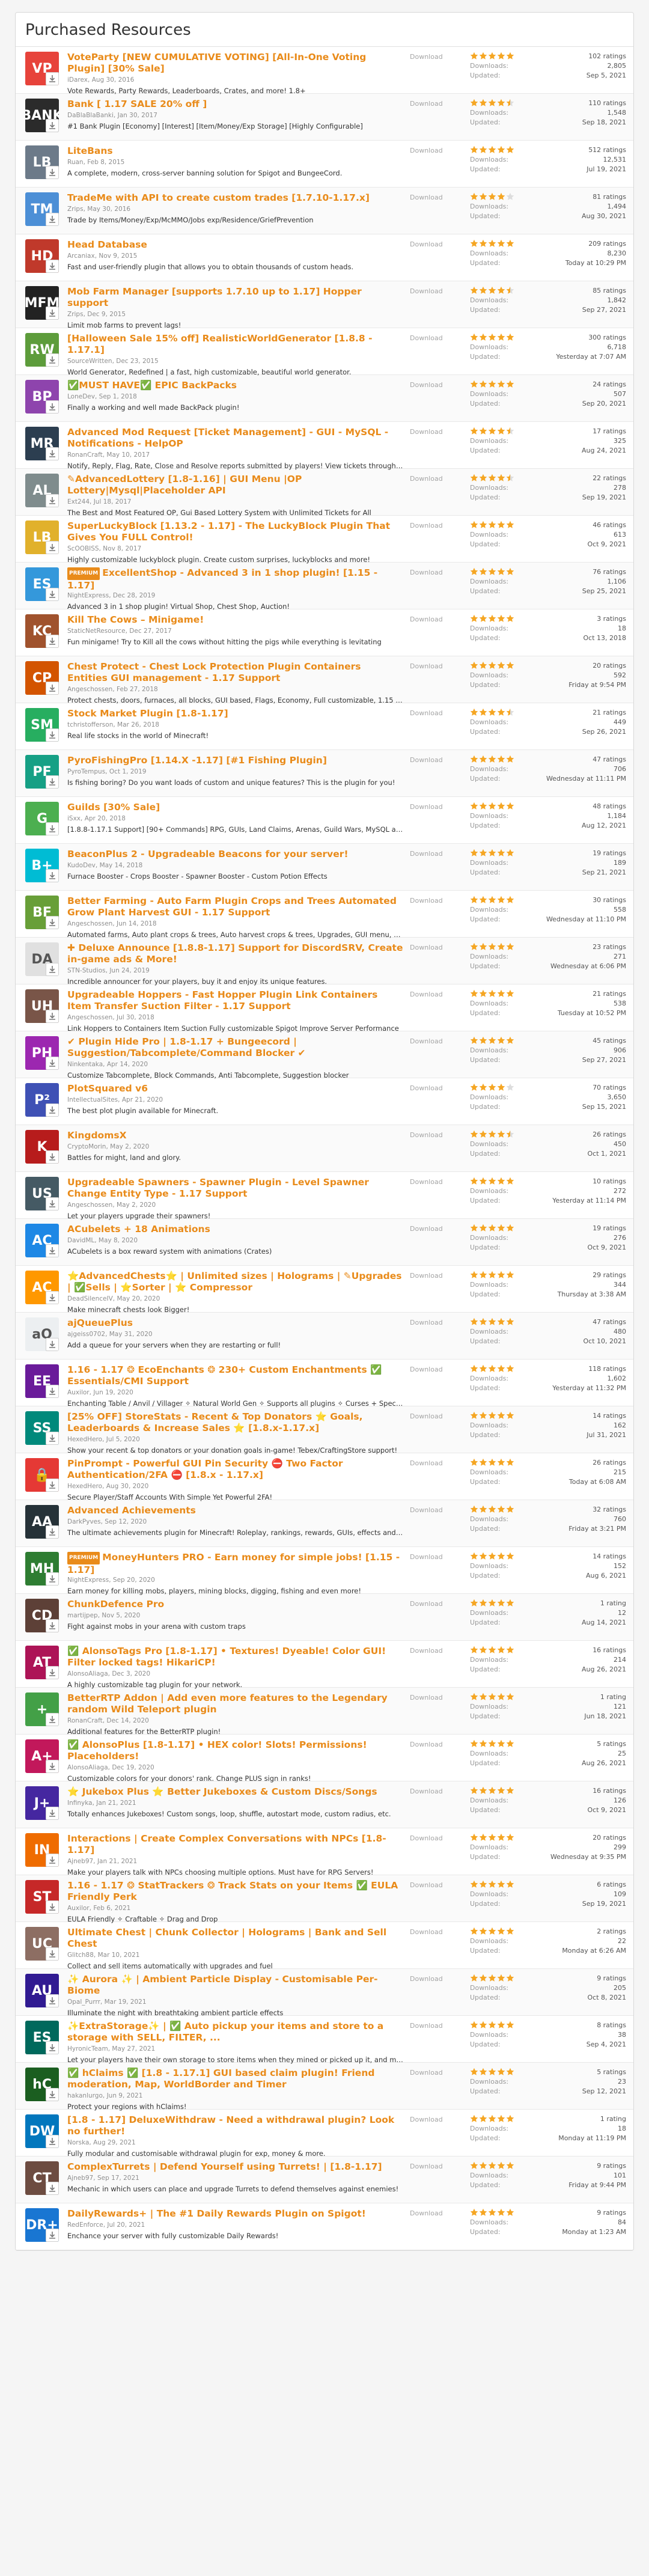 This screenshot has width=649, height=2576. I want to click on resource-icon: CT, so click(42, 2178).